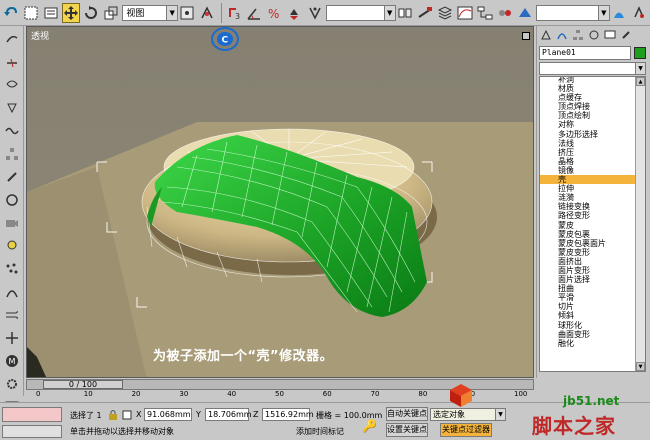  I want to click on modifier-list-item: 多边形选择, so click(588, 134).